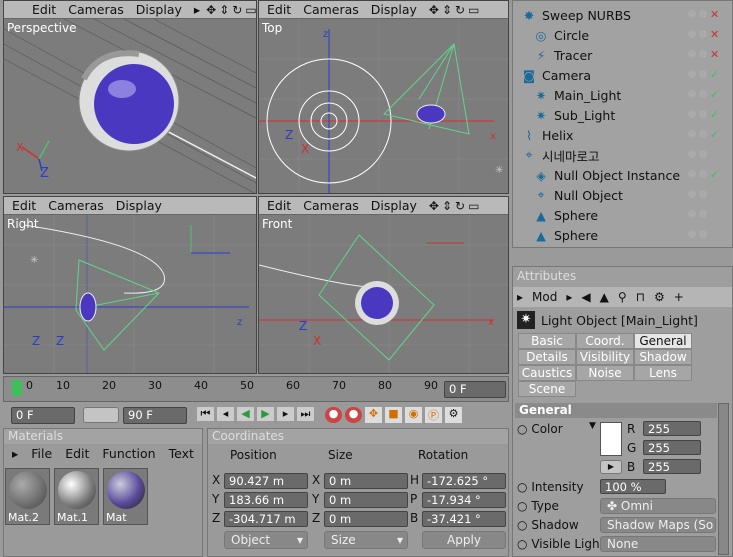  What do you see at coordinates (265, 414) in the screenshot?
I see `play-forward-icon: ▶` at bounding box center [265, 414].